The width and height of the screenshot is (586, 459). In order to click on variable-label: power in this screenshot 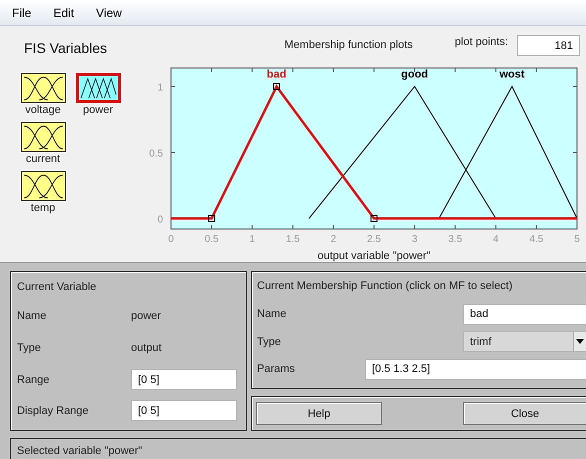, I will do `click(98, 110)`.